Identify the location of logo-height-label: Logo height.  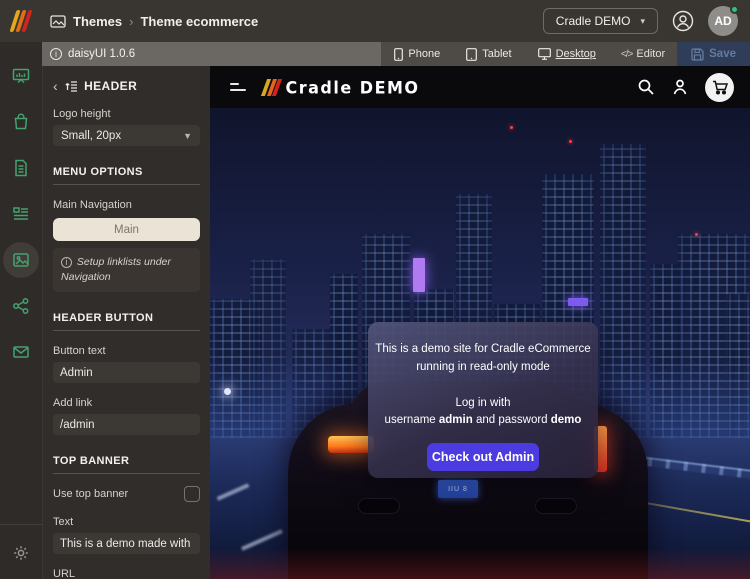
(82, 114).